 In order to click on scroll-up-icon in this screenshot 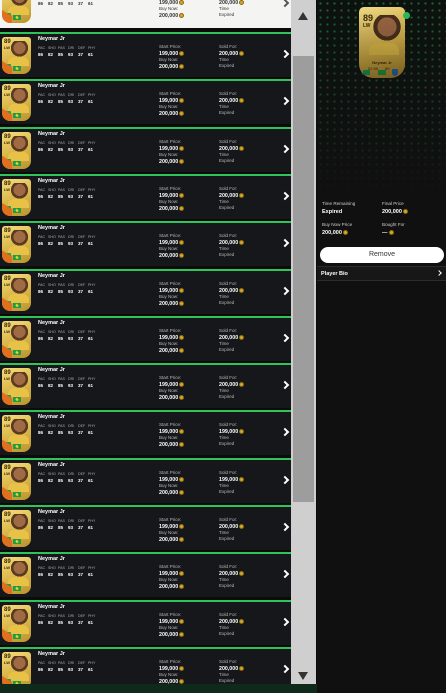, I will do `click(303, 16)`.